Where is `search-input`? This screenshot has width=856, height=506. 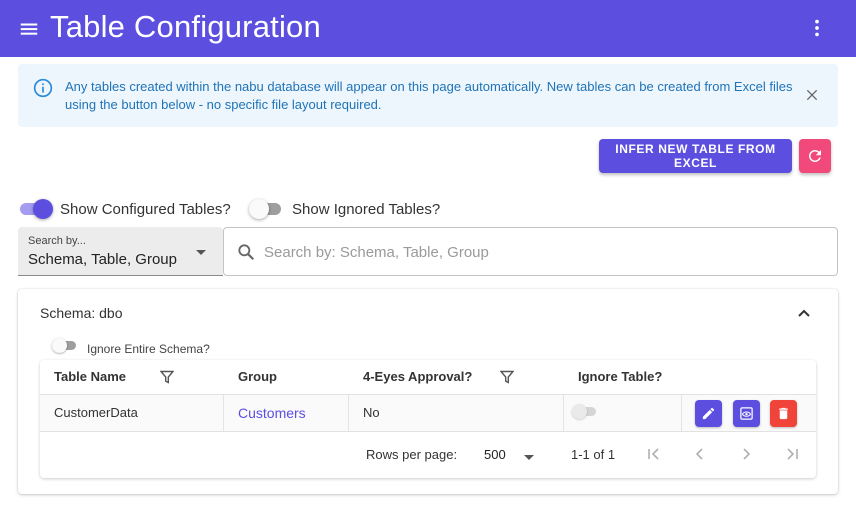 search-input is located at coordinates (544, 252).